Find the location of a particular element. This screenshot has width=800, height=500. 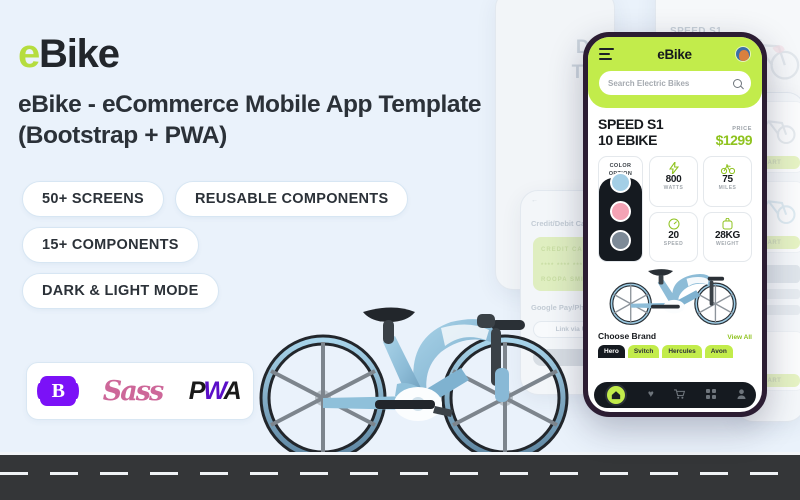

cart-icon is located at coordinates (680, 393).